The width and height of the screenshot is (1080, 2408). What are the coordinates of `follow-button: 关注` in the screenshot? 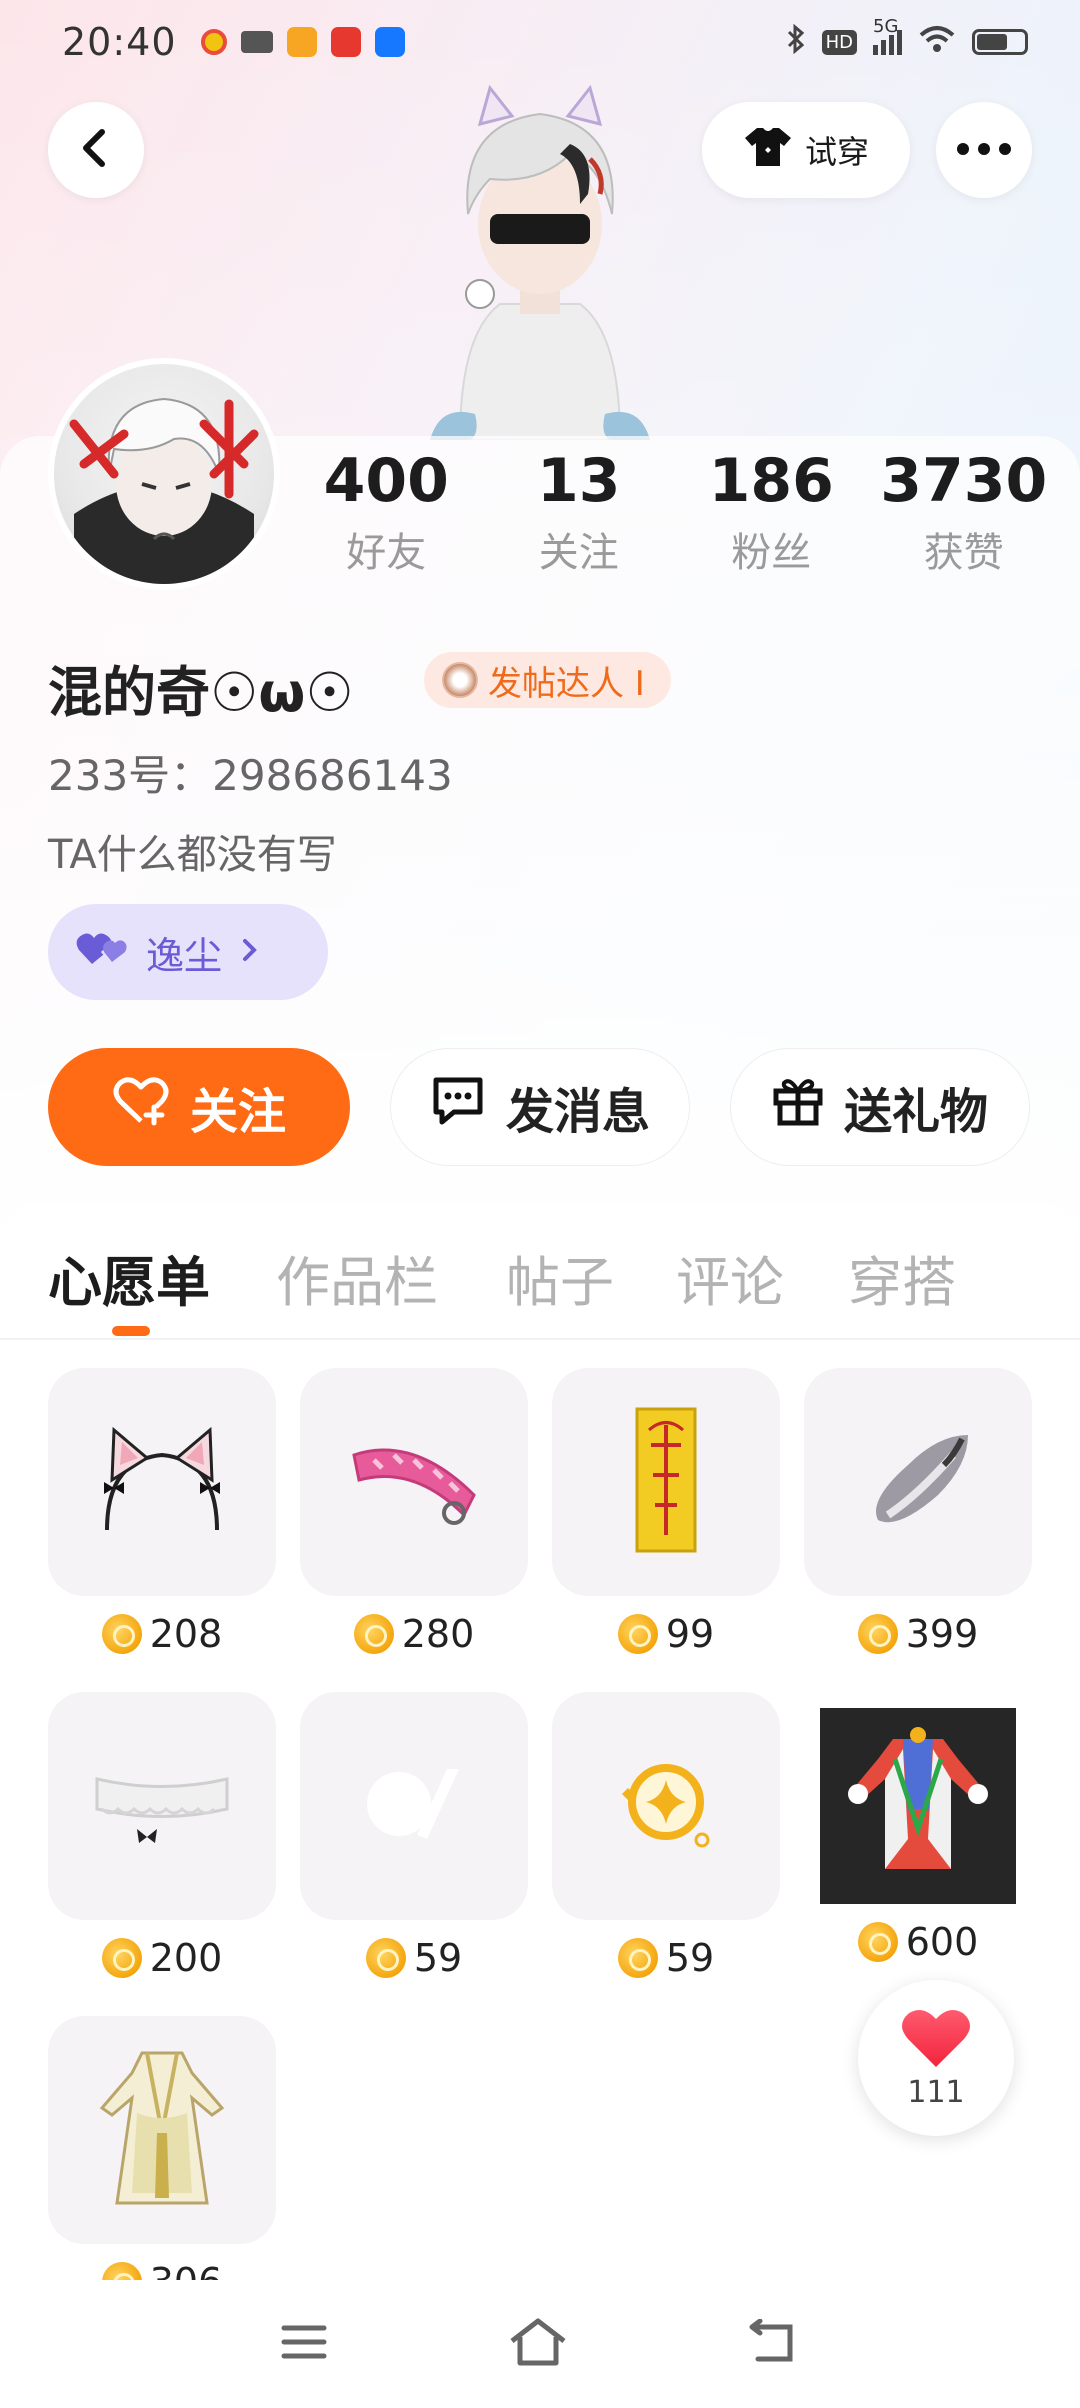 It's located at (199, 1107).